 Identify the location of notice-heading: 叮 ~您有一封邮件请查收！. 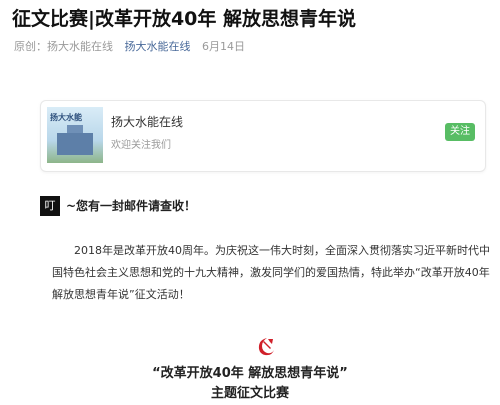
(118, 205).